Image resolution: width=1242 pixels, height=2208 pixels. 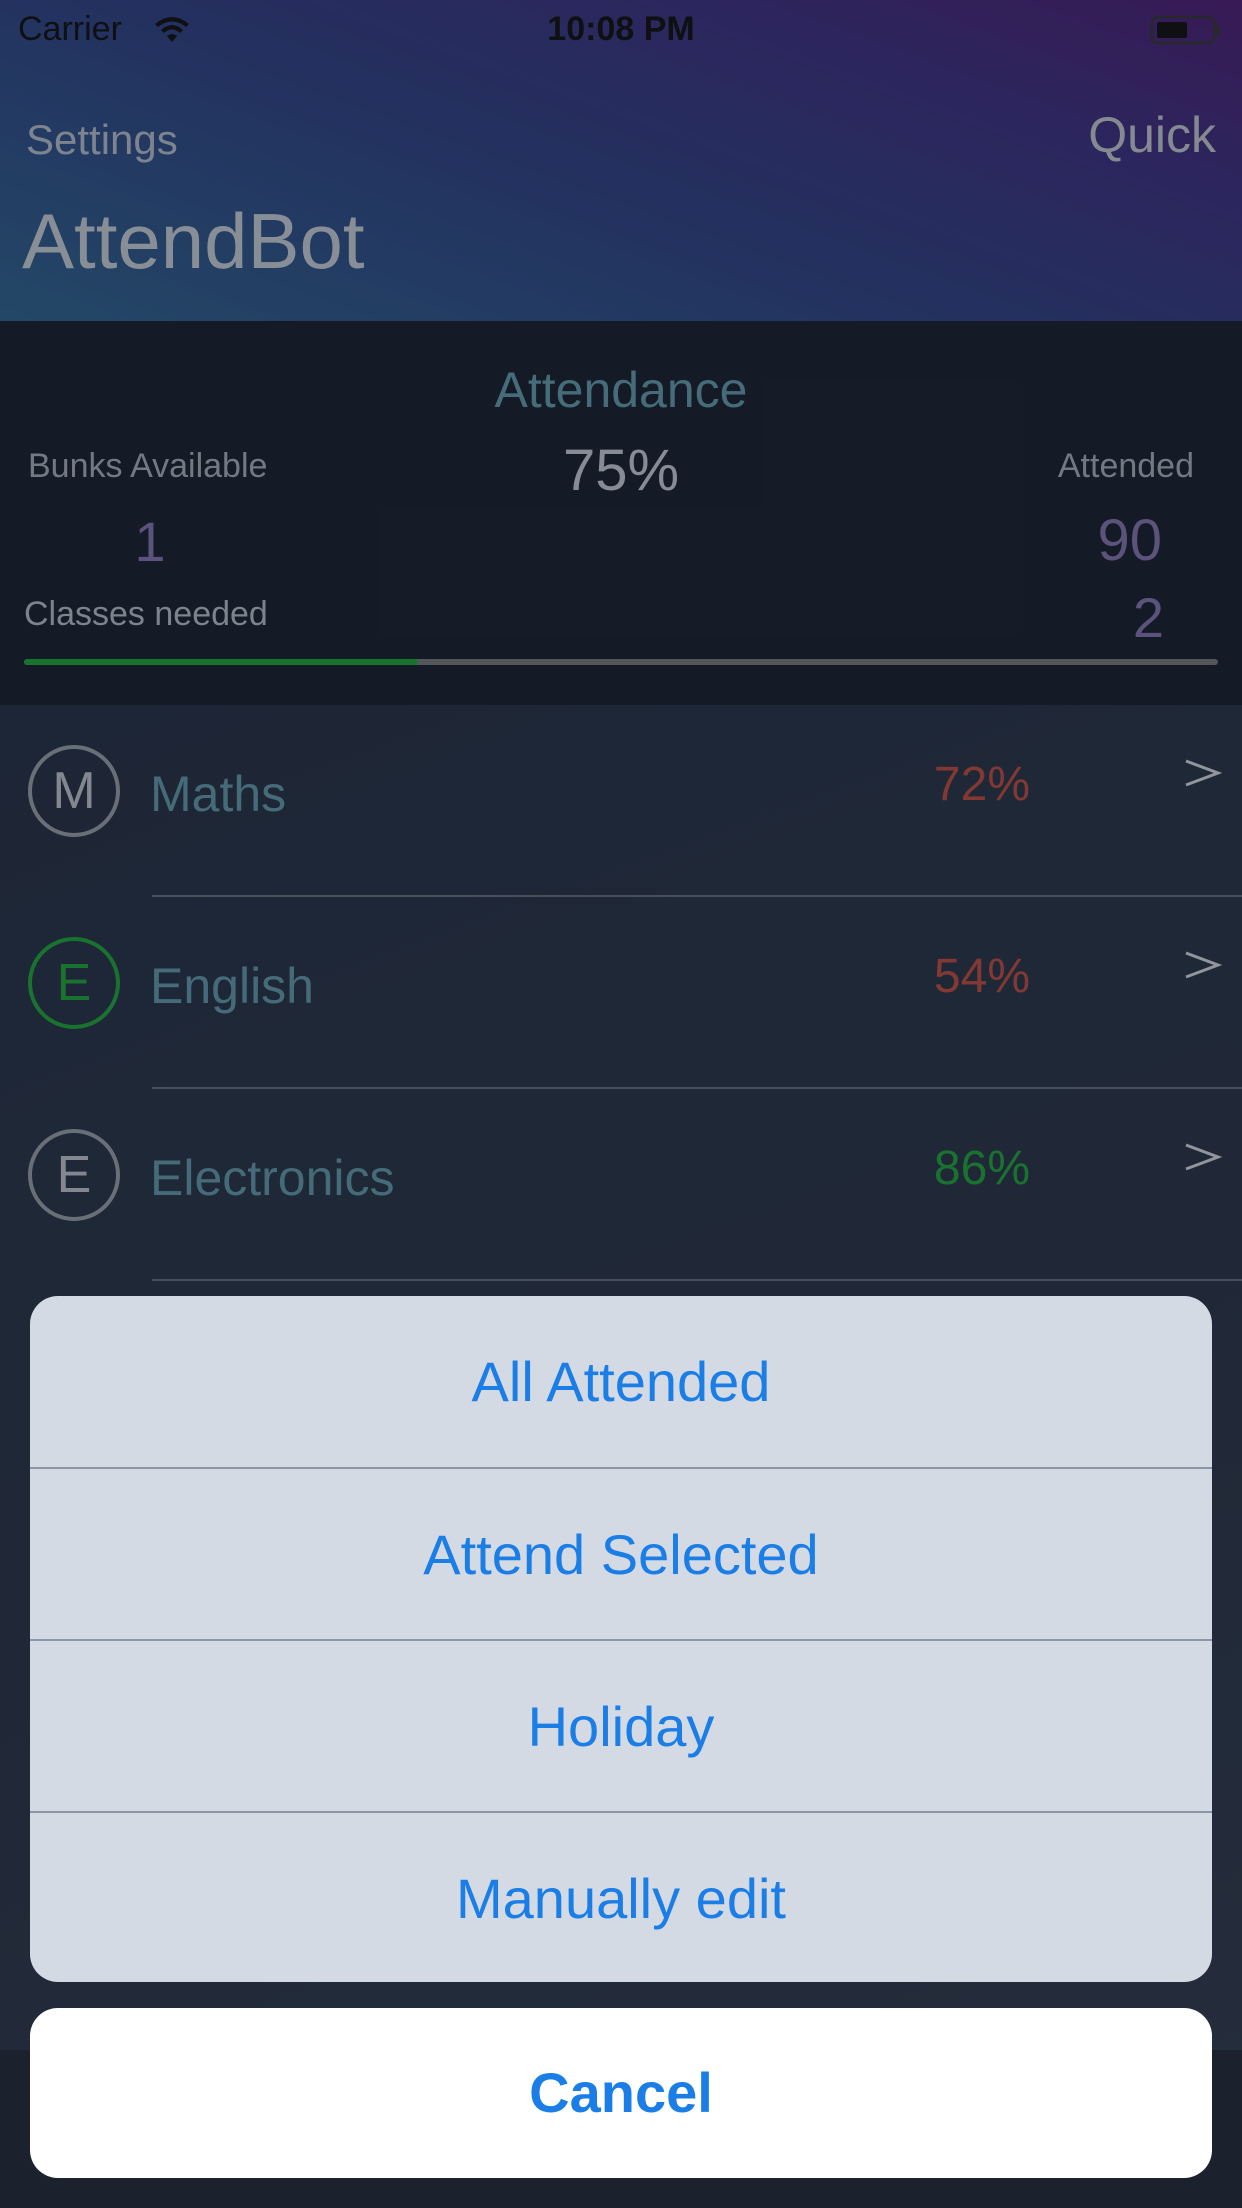 What do you see at coordinates (621, 1897) in the screenshot?
I see `manually-edit-button: Manually edit` at bounding box center [621, 1897].